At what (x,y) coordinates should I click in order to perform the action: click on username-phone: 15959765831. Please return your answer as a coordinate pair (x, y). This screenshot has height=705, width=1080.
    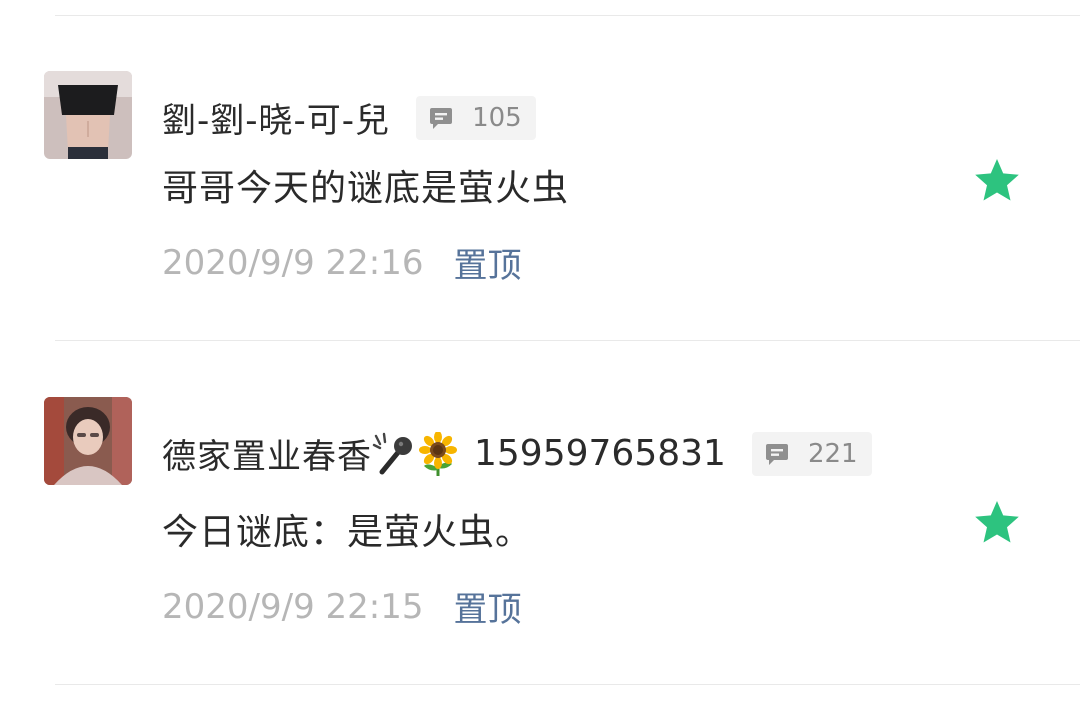
    Looking at the image, I should click on (600, 453).